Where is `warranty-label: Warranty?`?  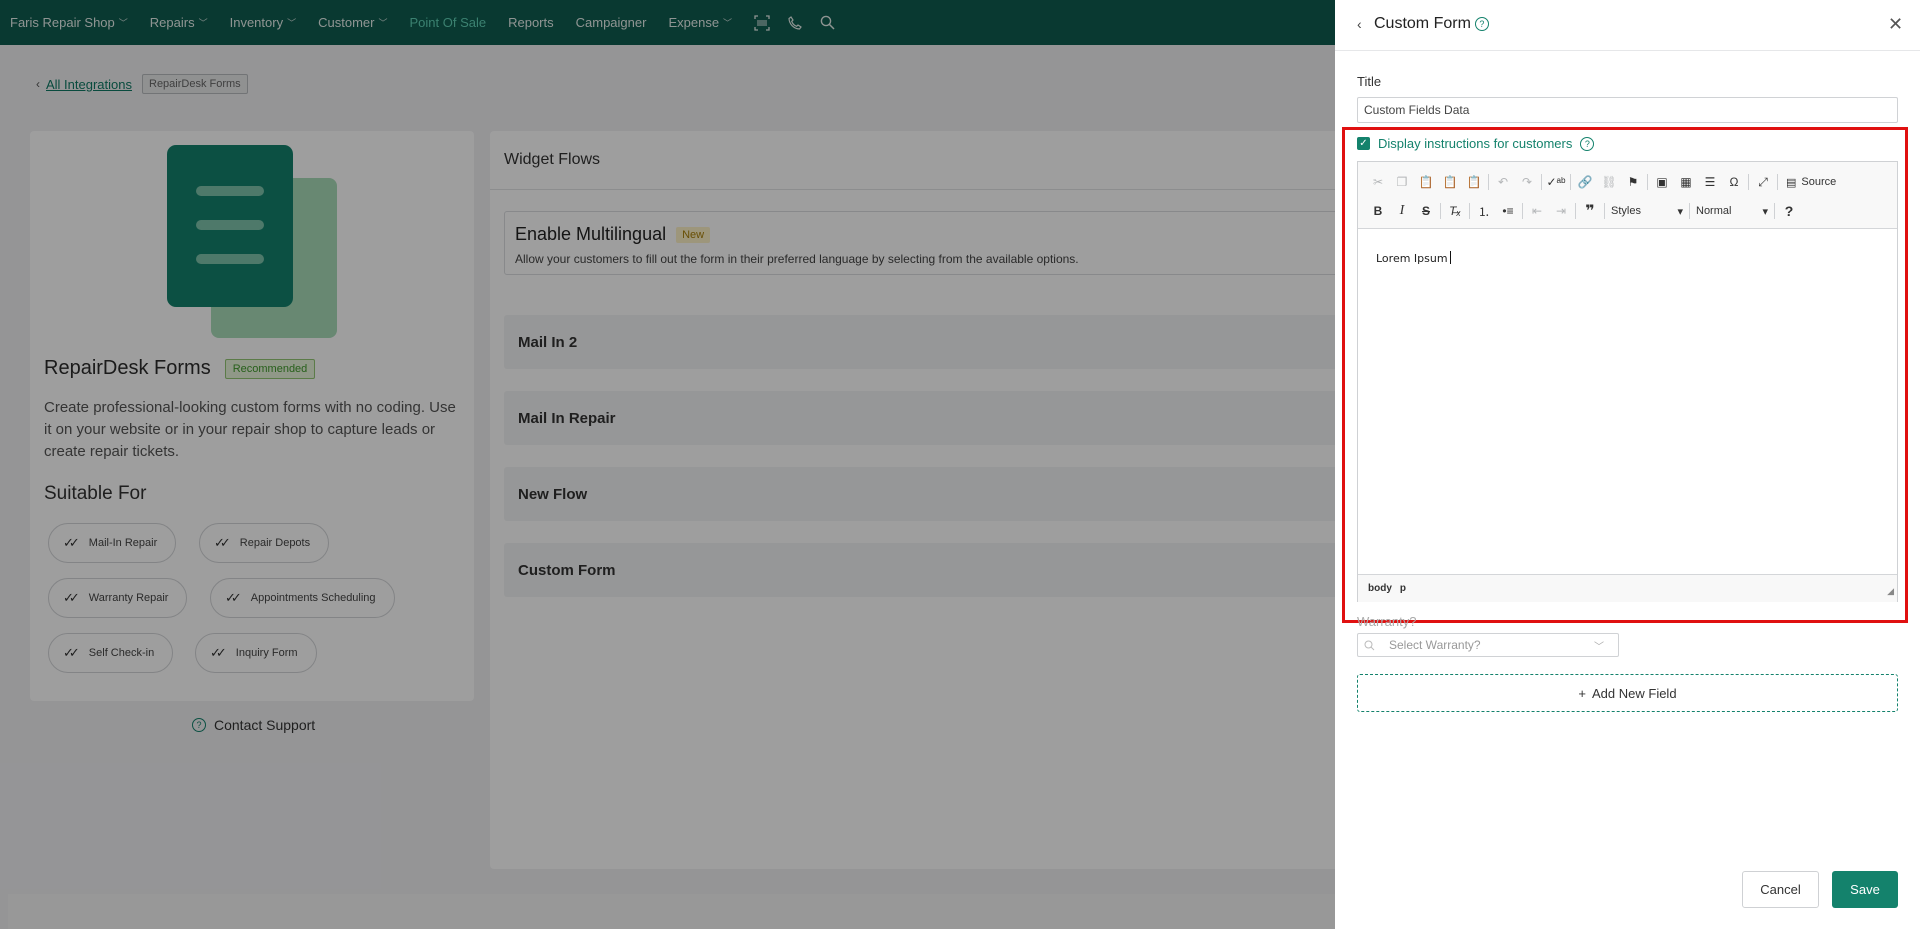
warranty-label: Warranty? is located at coordinates (1387, 621).